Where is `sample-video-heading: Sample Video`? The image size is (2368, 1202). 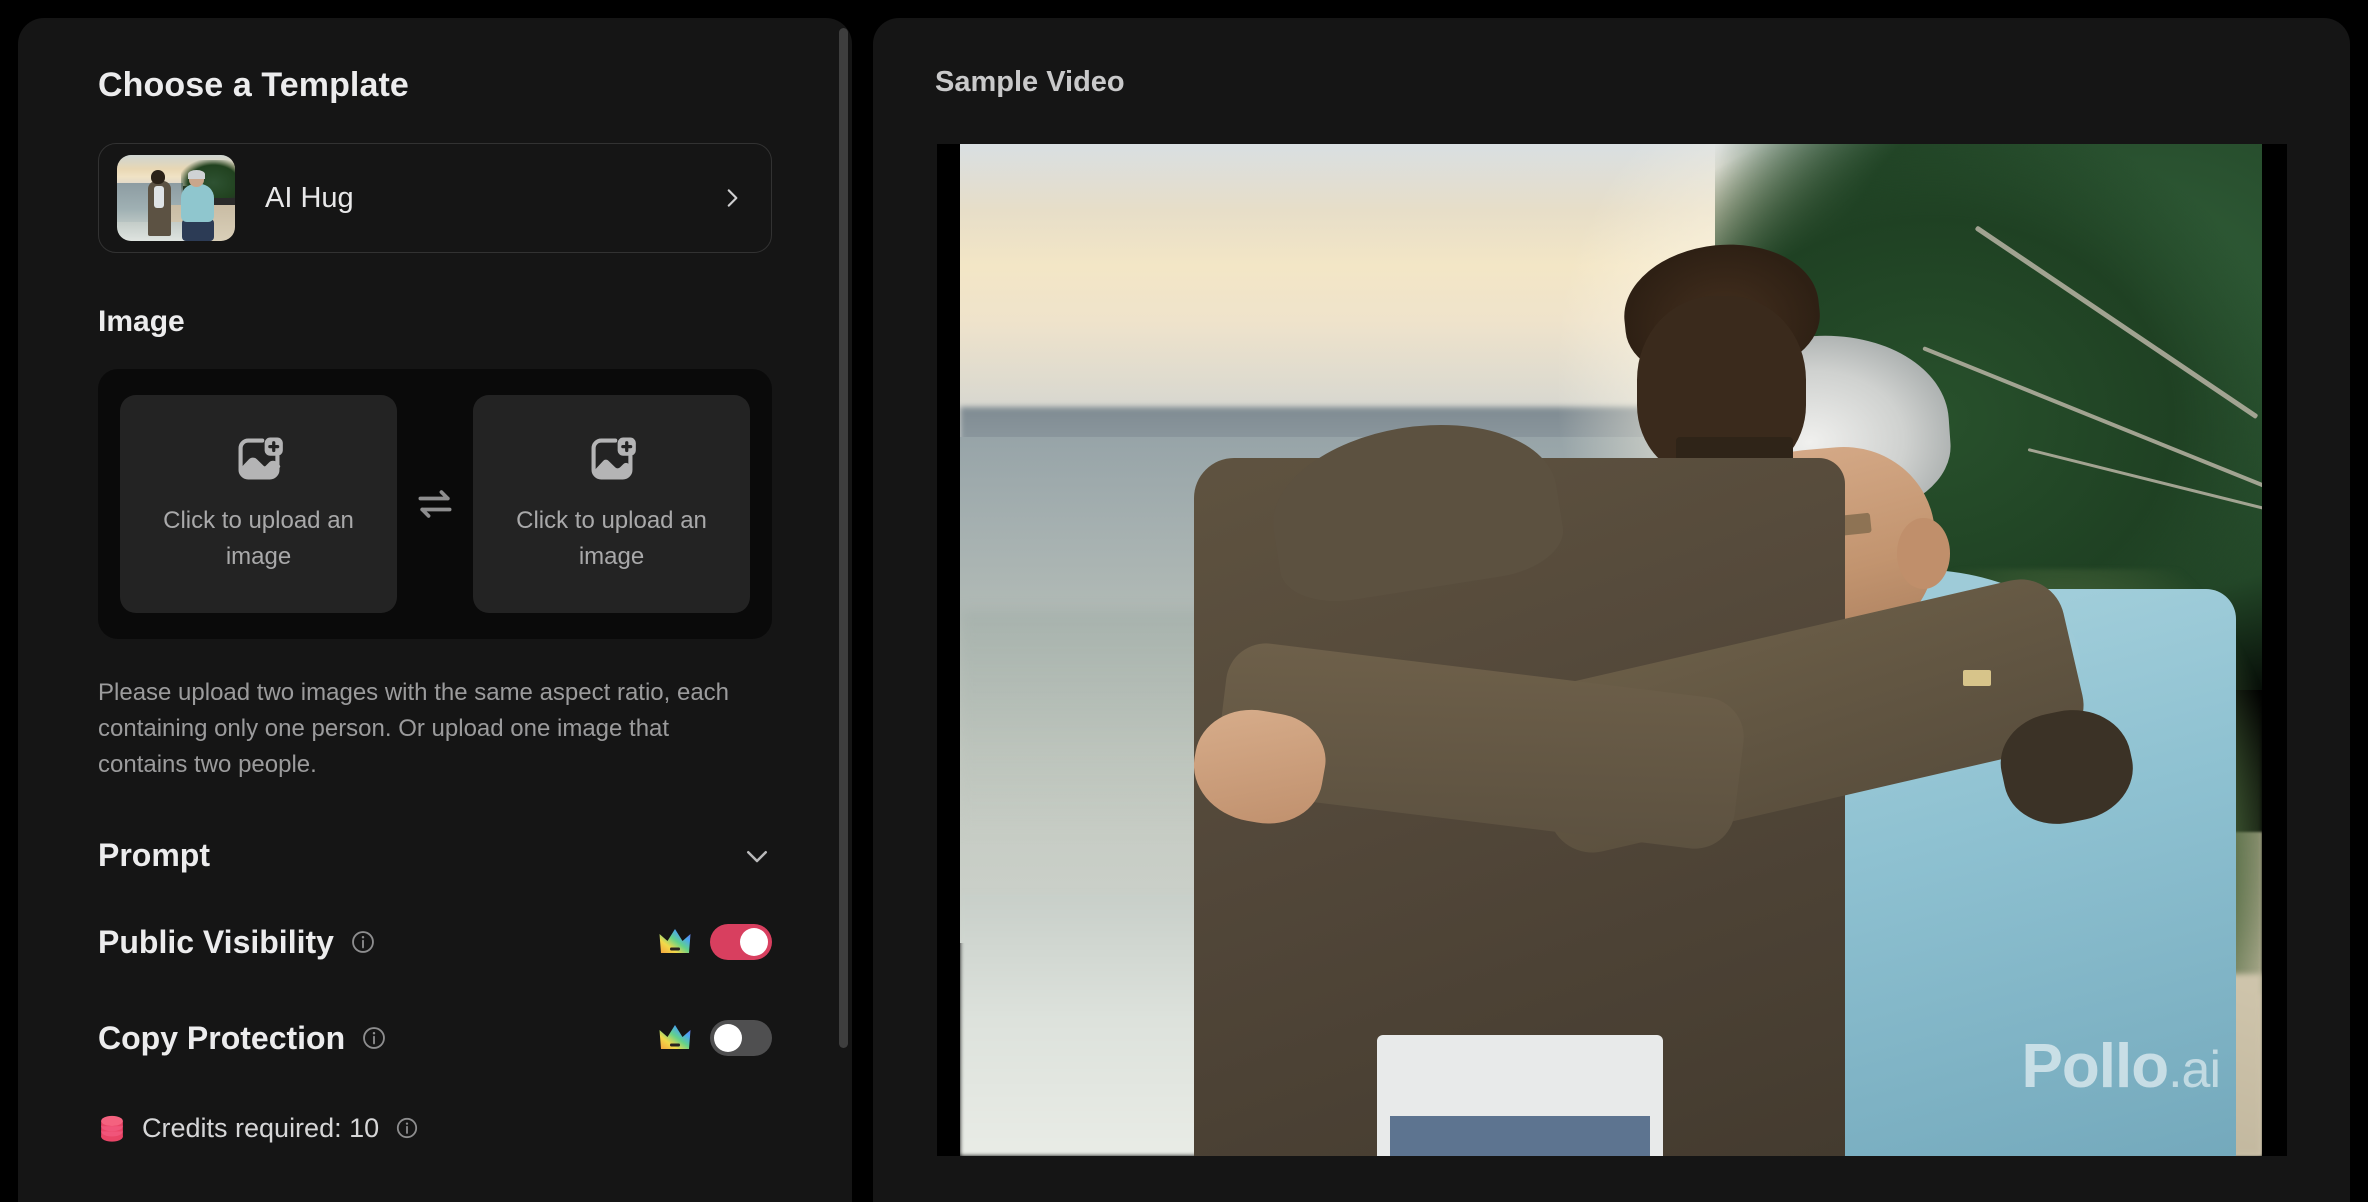 sample-video-heading: Sample Video is located at coordinates (1030, 82).